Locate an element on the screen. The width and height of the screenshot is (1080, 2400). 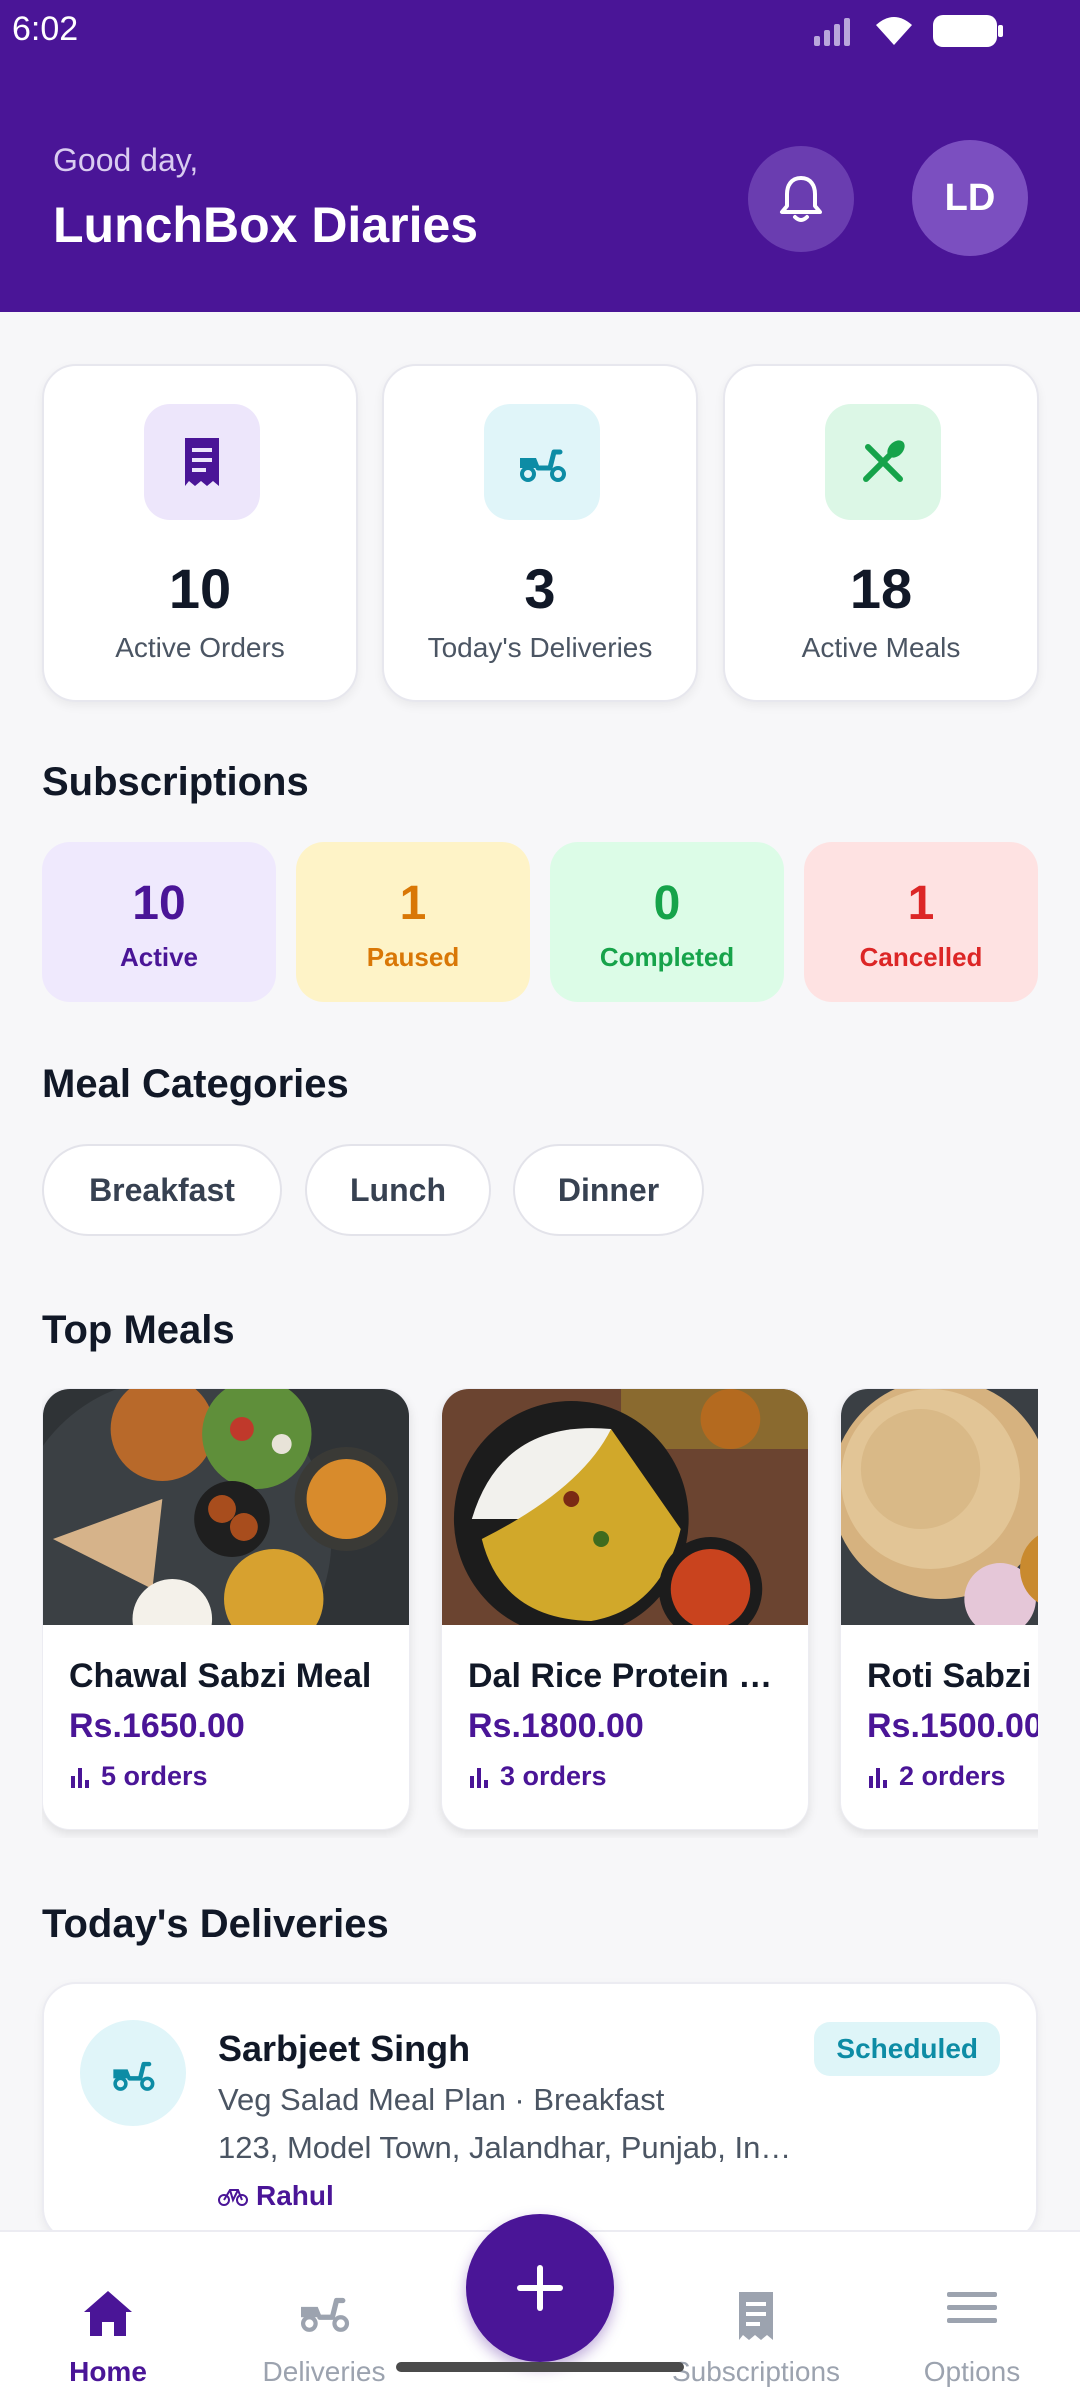
stat-label: Active Orders is located at coordinates (200, 647).